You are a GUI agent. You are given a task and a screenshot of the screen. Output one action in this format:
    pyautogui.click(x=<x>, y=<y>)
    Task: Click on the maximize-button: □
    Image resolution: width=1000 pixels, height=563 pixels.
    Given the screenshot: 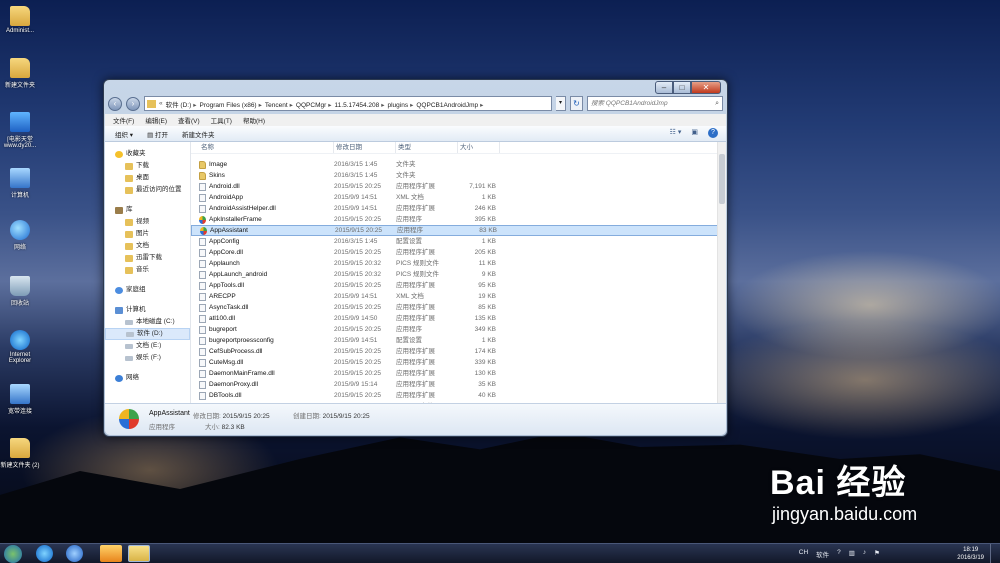 What is the action you would take?
    pyautogui.click(x=682, y=87)
    